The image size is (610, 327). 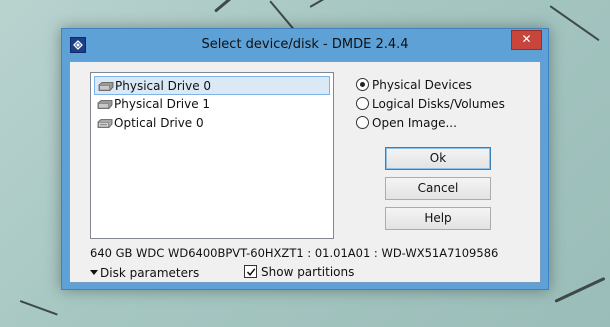 What do you see at coordinates (105, 123) in the screenshot?
I see `optical-drive-icon` at bounding box center [105, 123].